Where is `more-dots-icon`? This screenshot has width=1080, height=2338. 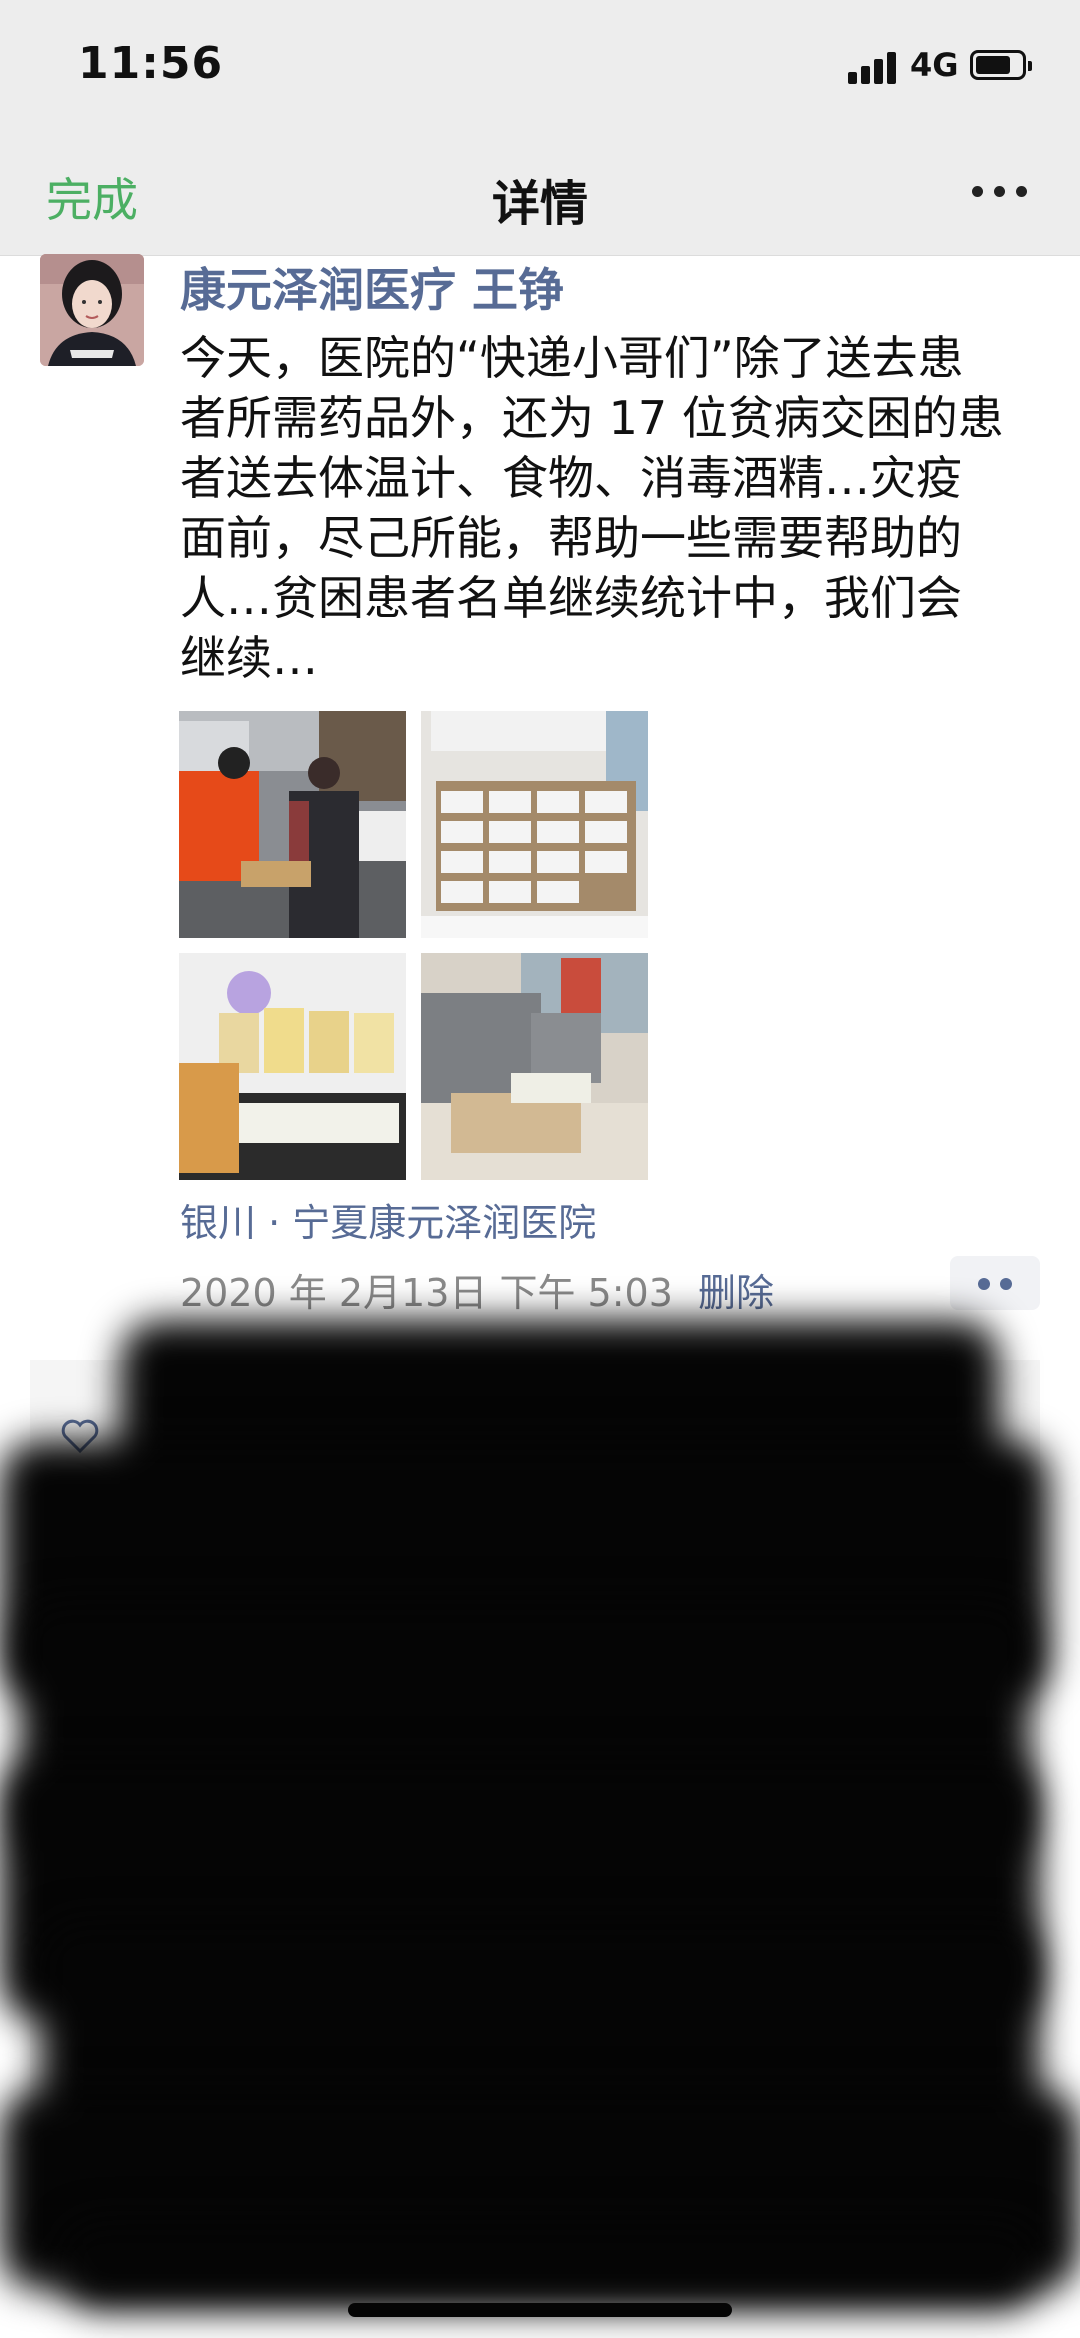 more-dots-icon is located at coordinates (1000, 192).